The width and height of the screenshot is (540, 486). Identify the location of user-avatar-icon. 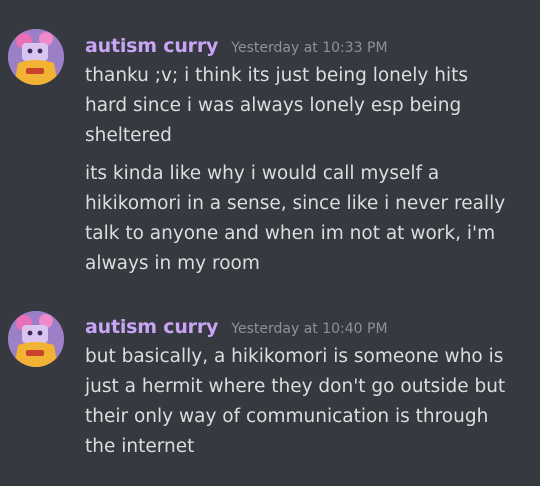
(36, 339).